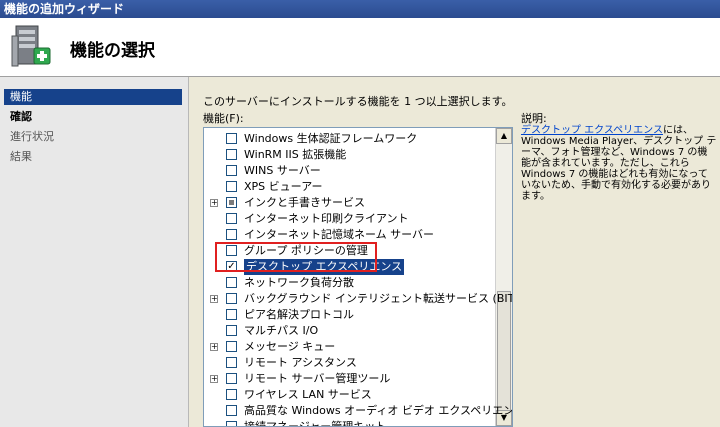 The image size is (720, 427). What do you see at coordinates (504, 136) in the screenshot?
I see `scroll-up-button: ▲` at bounding box center [504, 136].